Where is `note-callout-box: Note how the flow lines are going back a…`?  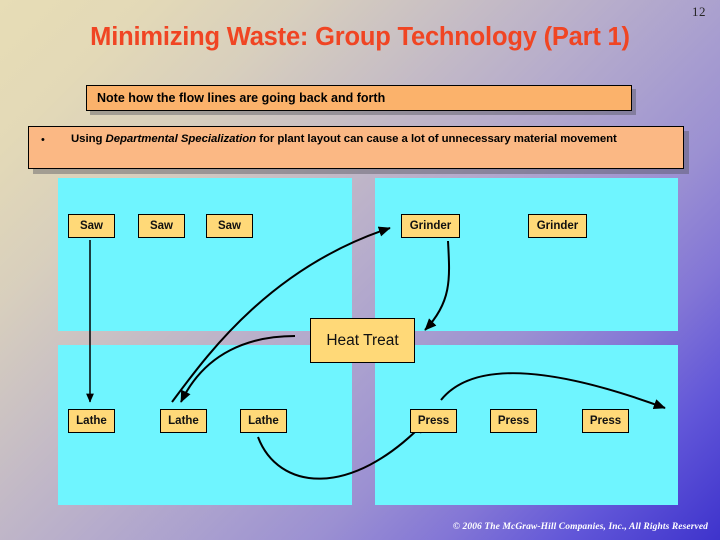
note-callout-box: Note how the flow lines are going back a… is located at coordinates (359, 98).